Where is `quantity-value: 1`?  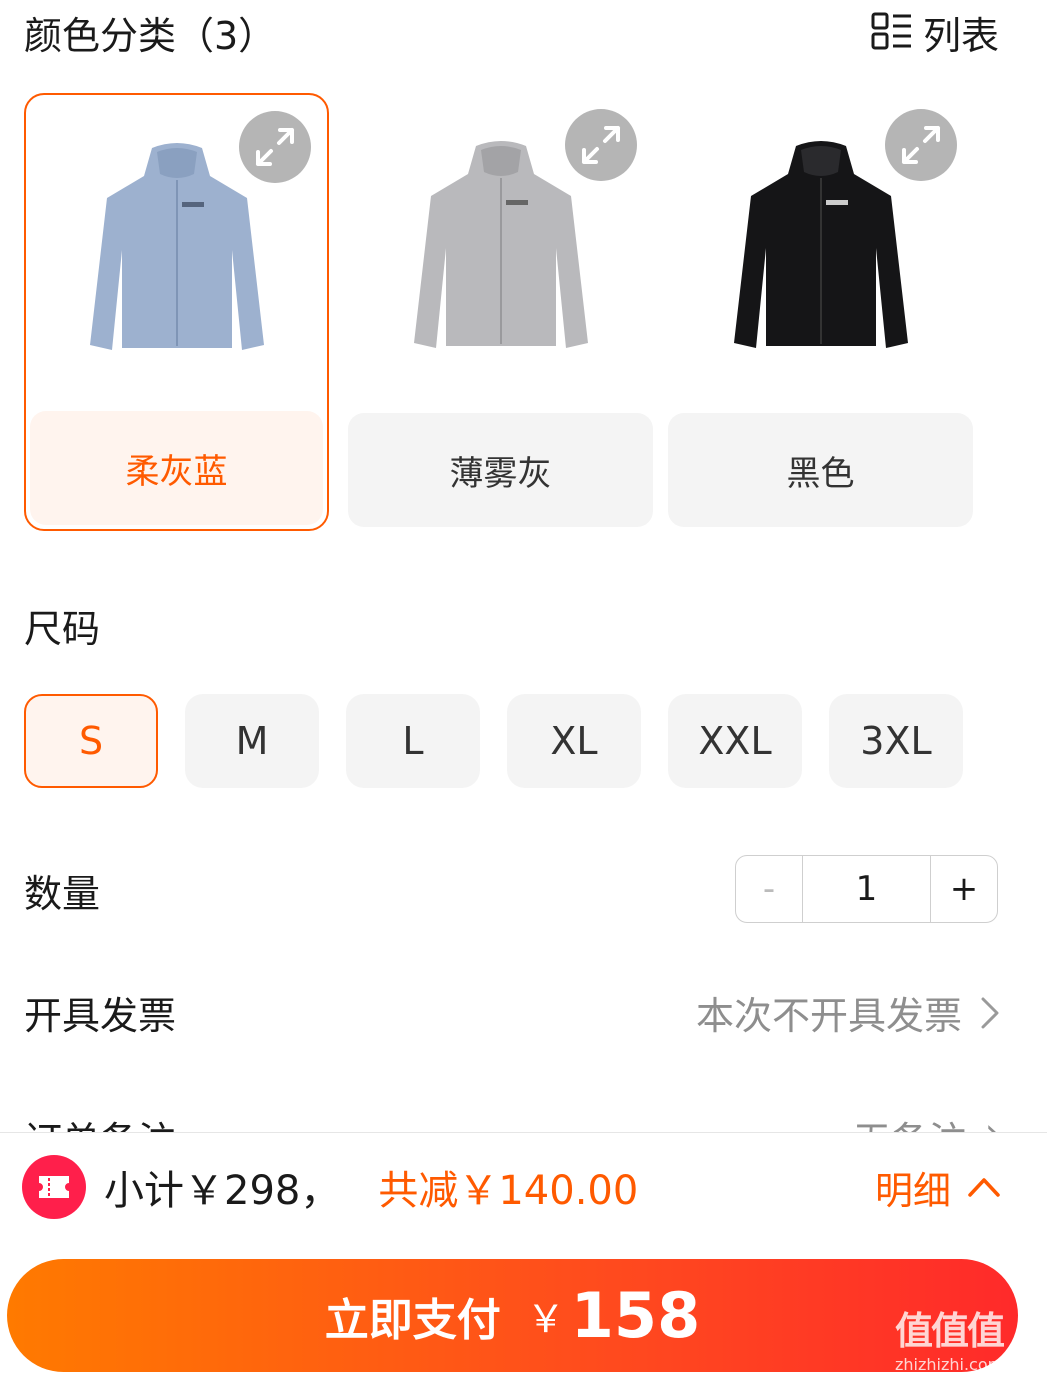 quantity-value: 1 is located at coordinates (866, 889).